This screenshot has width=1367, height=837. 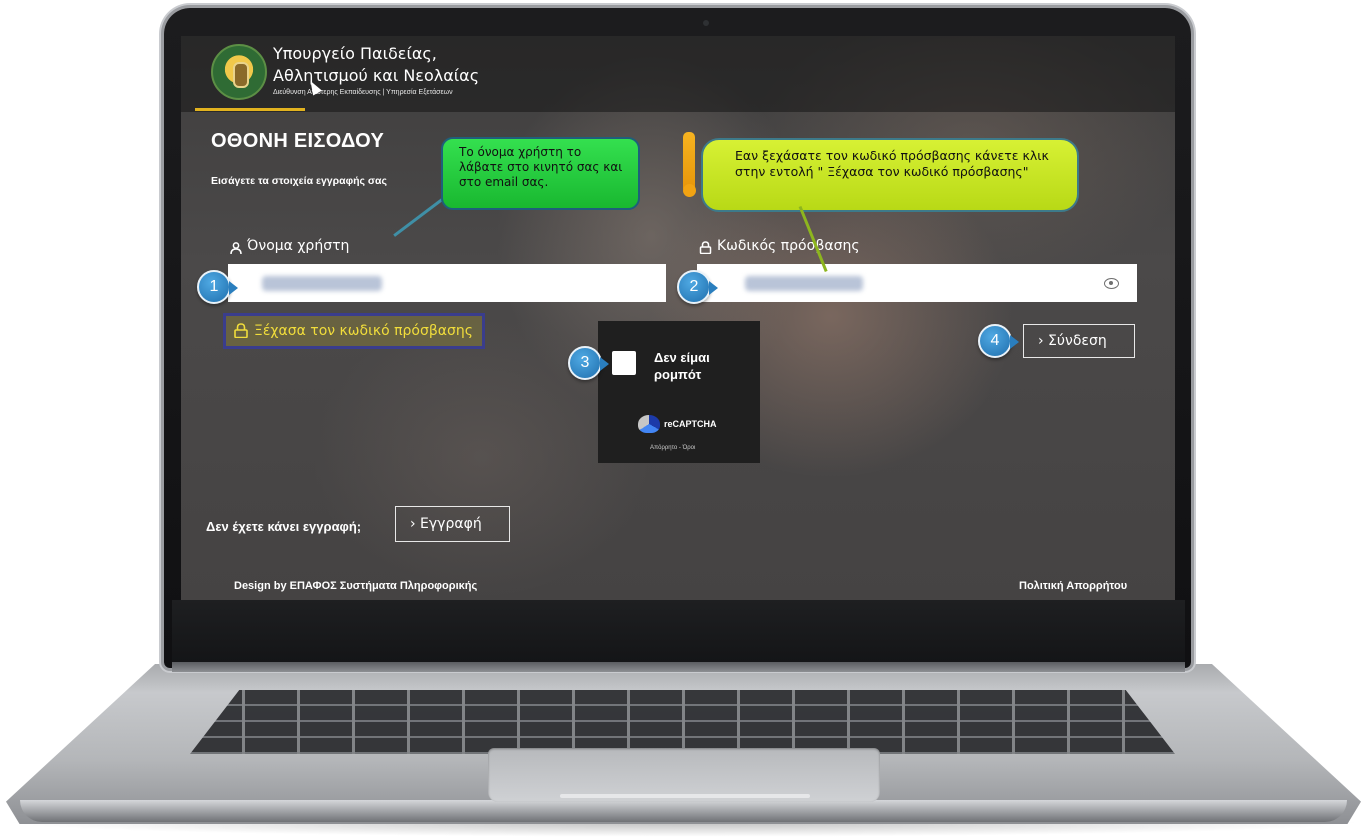 I want to click on laptop-front-lip, so click(x=685, y=796).